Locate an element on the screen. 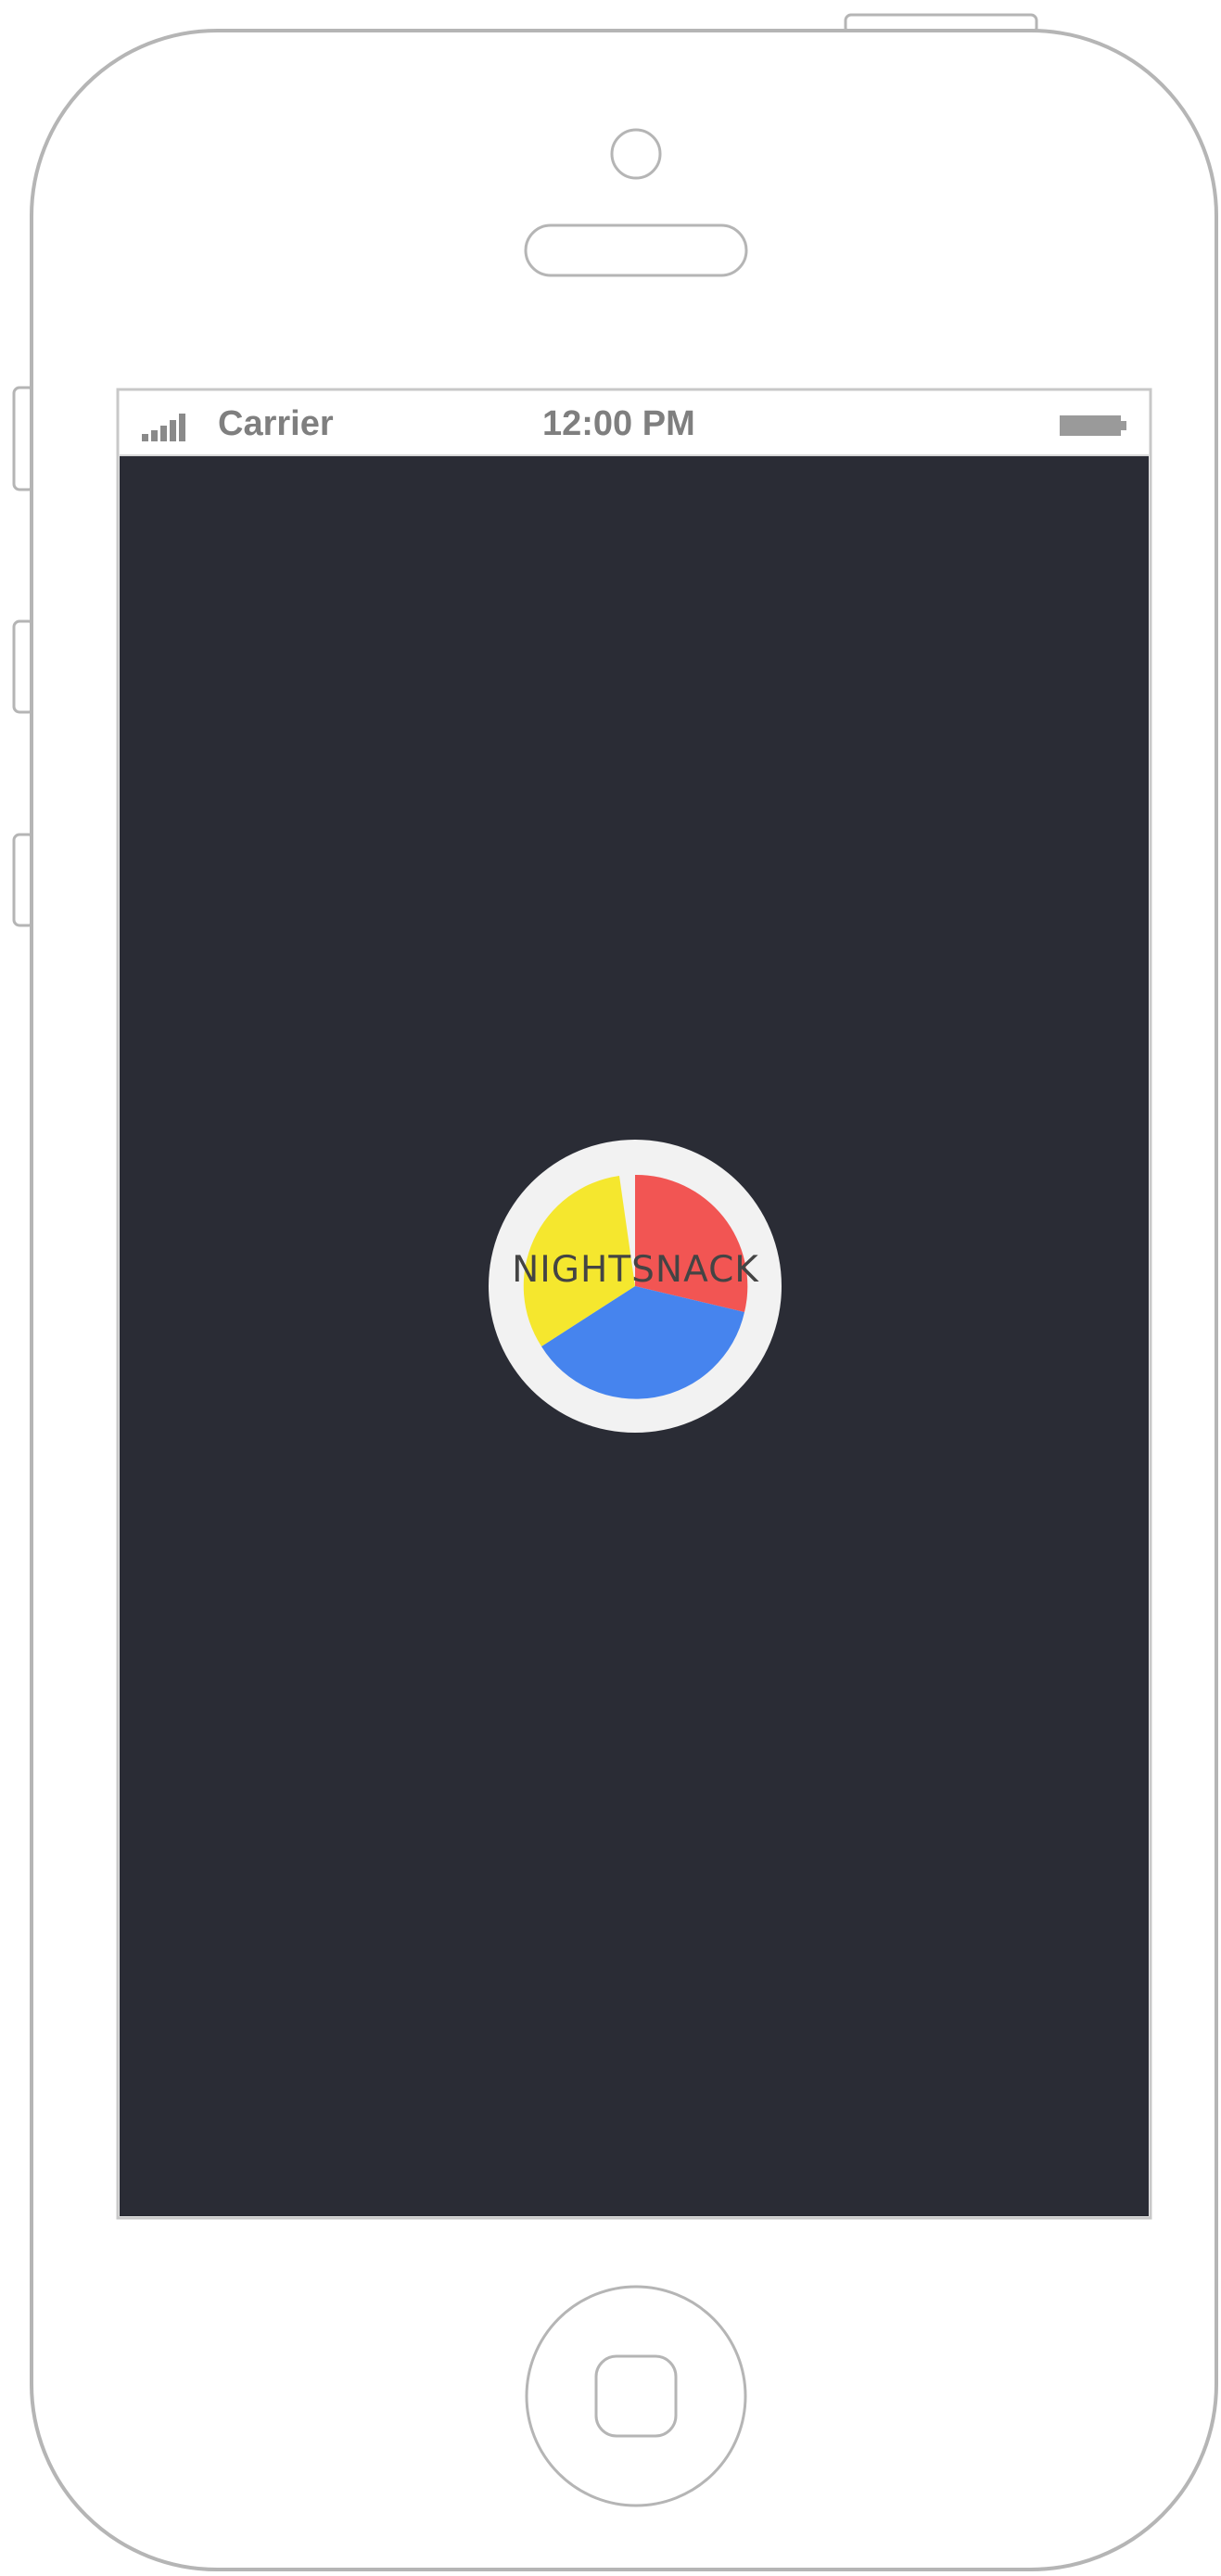  carrier-label: Carrier is located at coordinates (276, 423).